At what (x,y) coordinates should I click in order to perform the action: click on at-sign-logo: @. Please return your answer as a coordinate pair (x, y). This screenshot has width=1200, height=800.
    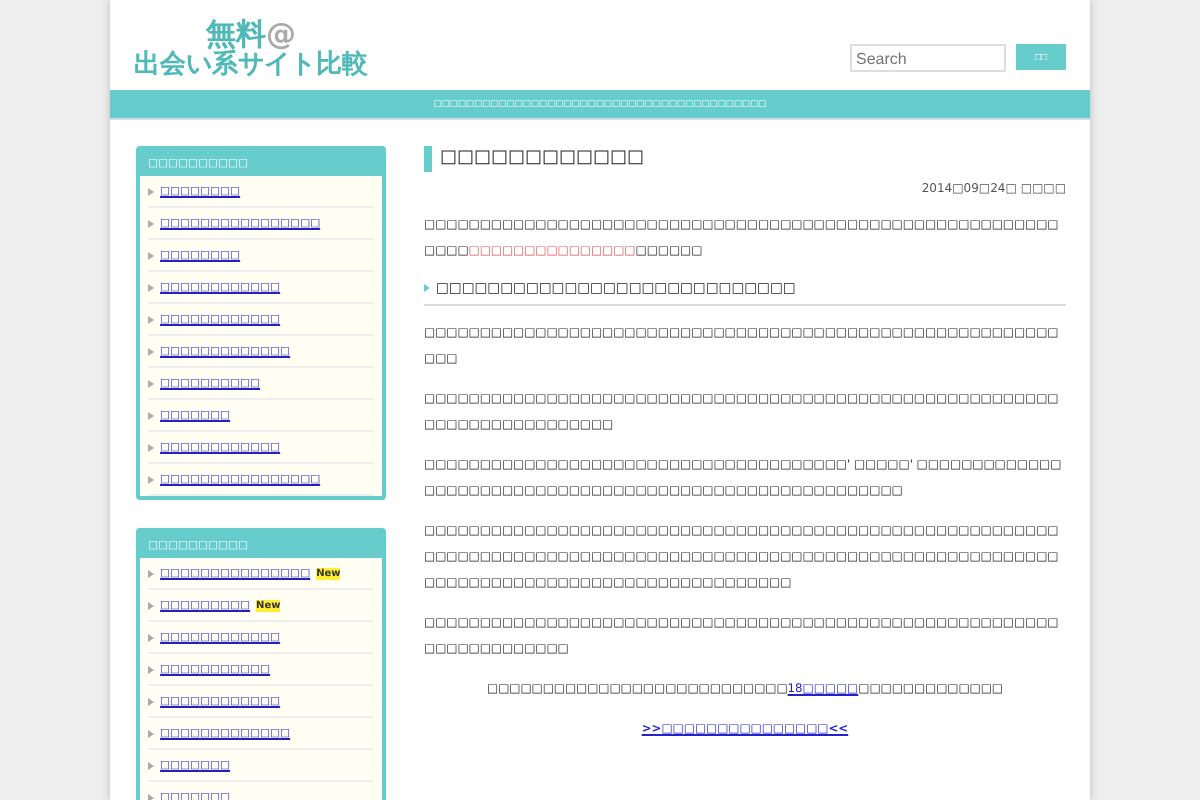
    Looking at the image, I should click on (281, 34).